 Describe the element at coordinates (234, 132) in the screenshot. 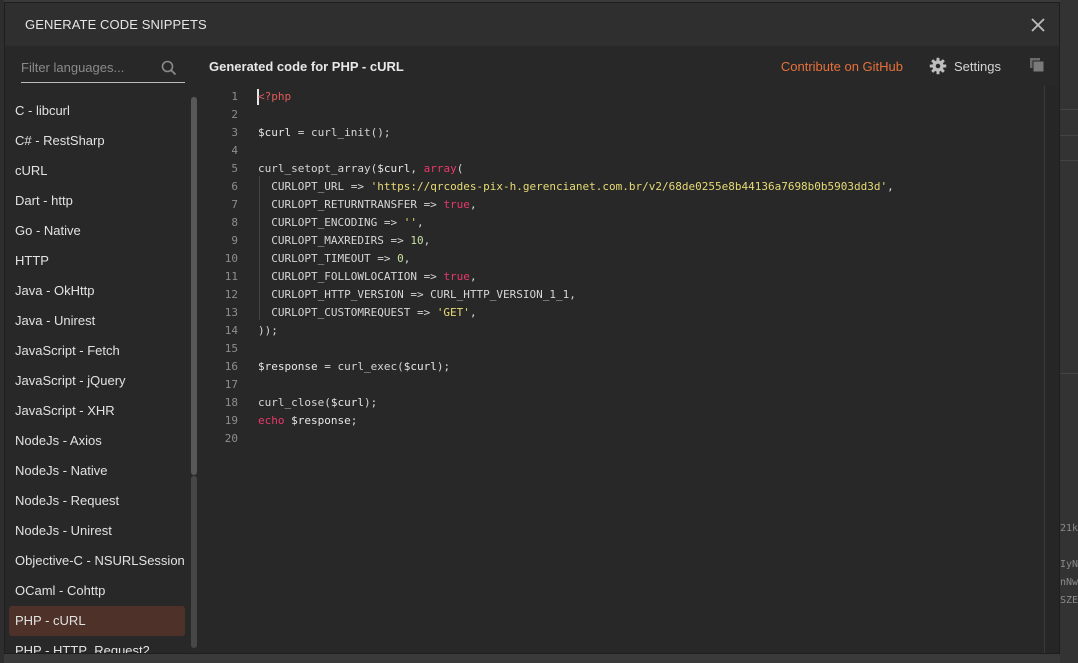

I see `line-number: 3` at that location.